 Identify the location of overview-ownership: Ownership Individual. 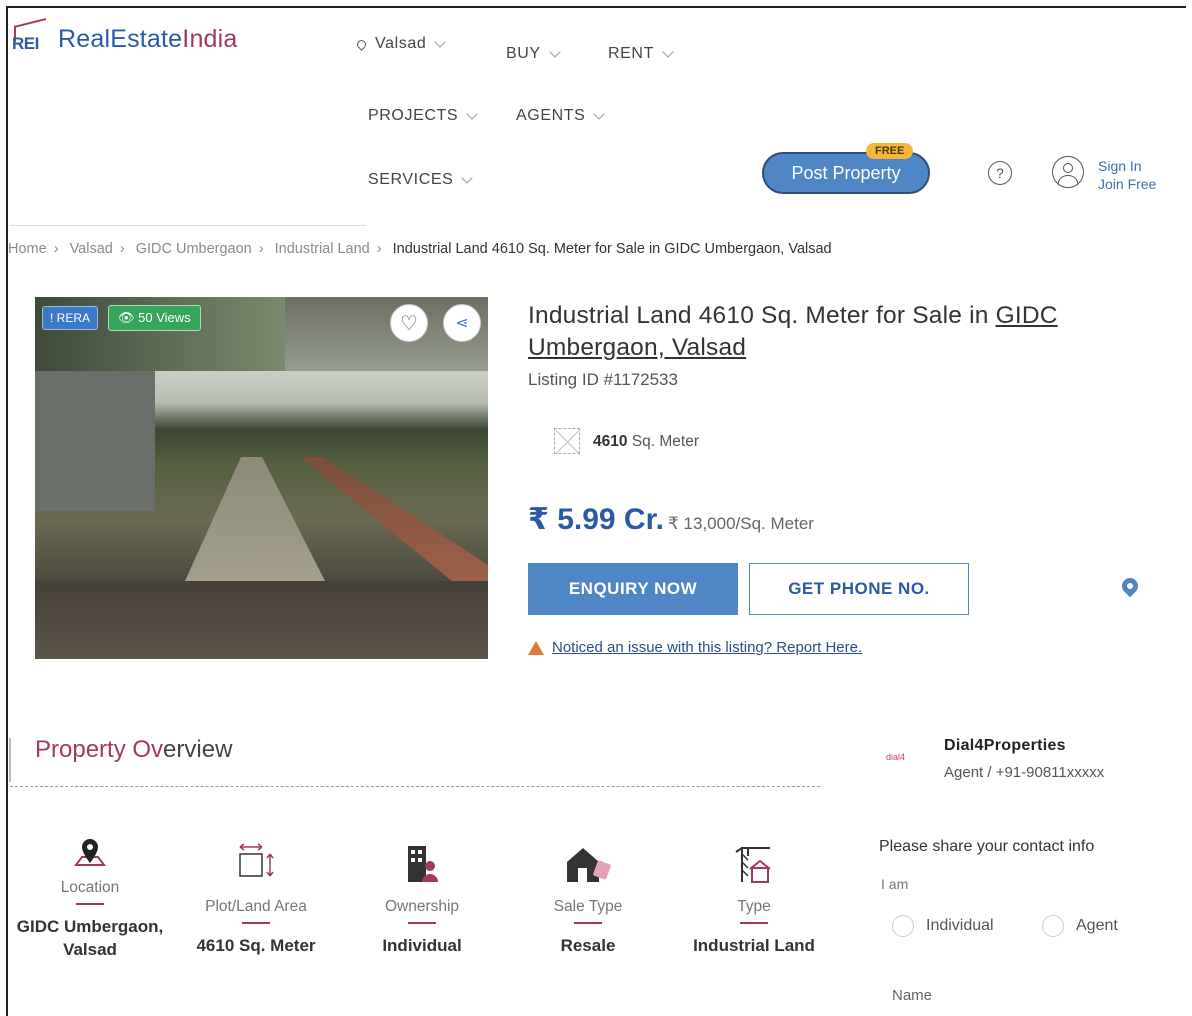
(422, 896).